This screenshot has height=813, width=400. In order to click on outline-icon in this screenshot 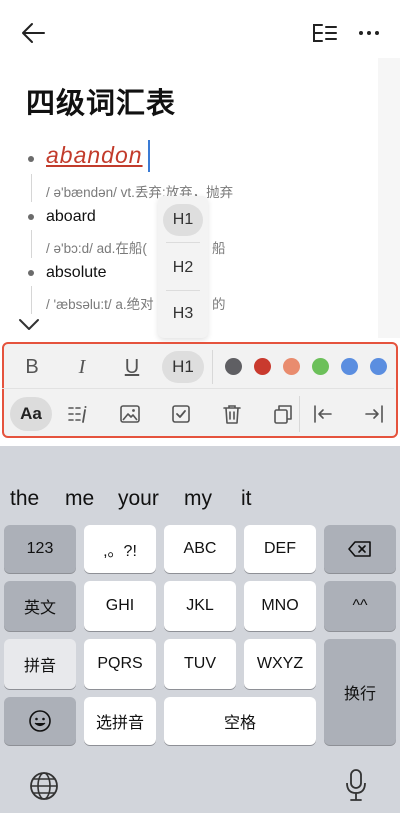, I will do `click(325, 33)`.